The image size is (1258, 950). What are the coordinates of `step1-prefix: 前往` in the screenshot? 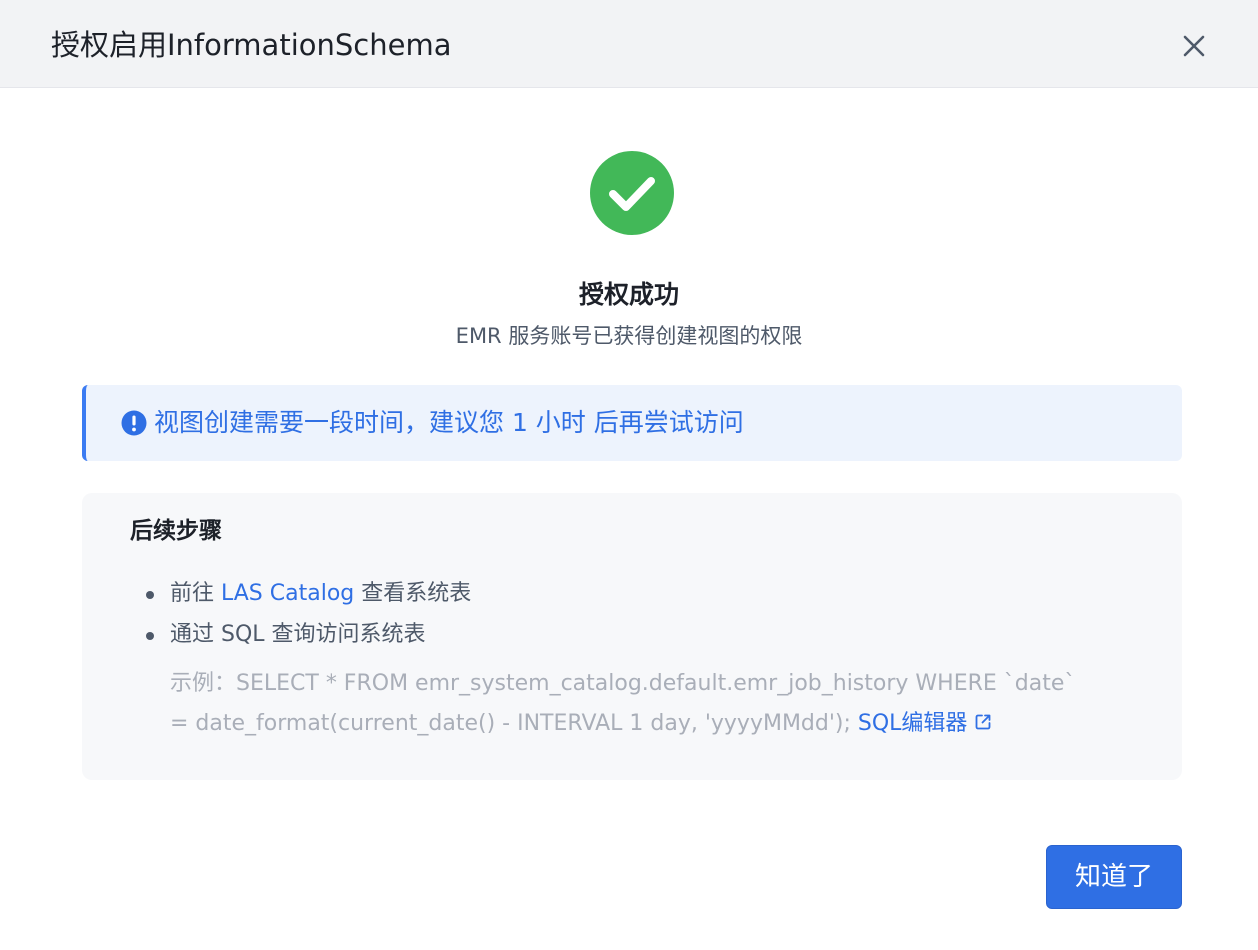 It's located at (195, 593).